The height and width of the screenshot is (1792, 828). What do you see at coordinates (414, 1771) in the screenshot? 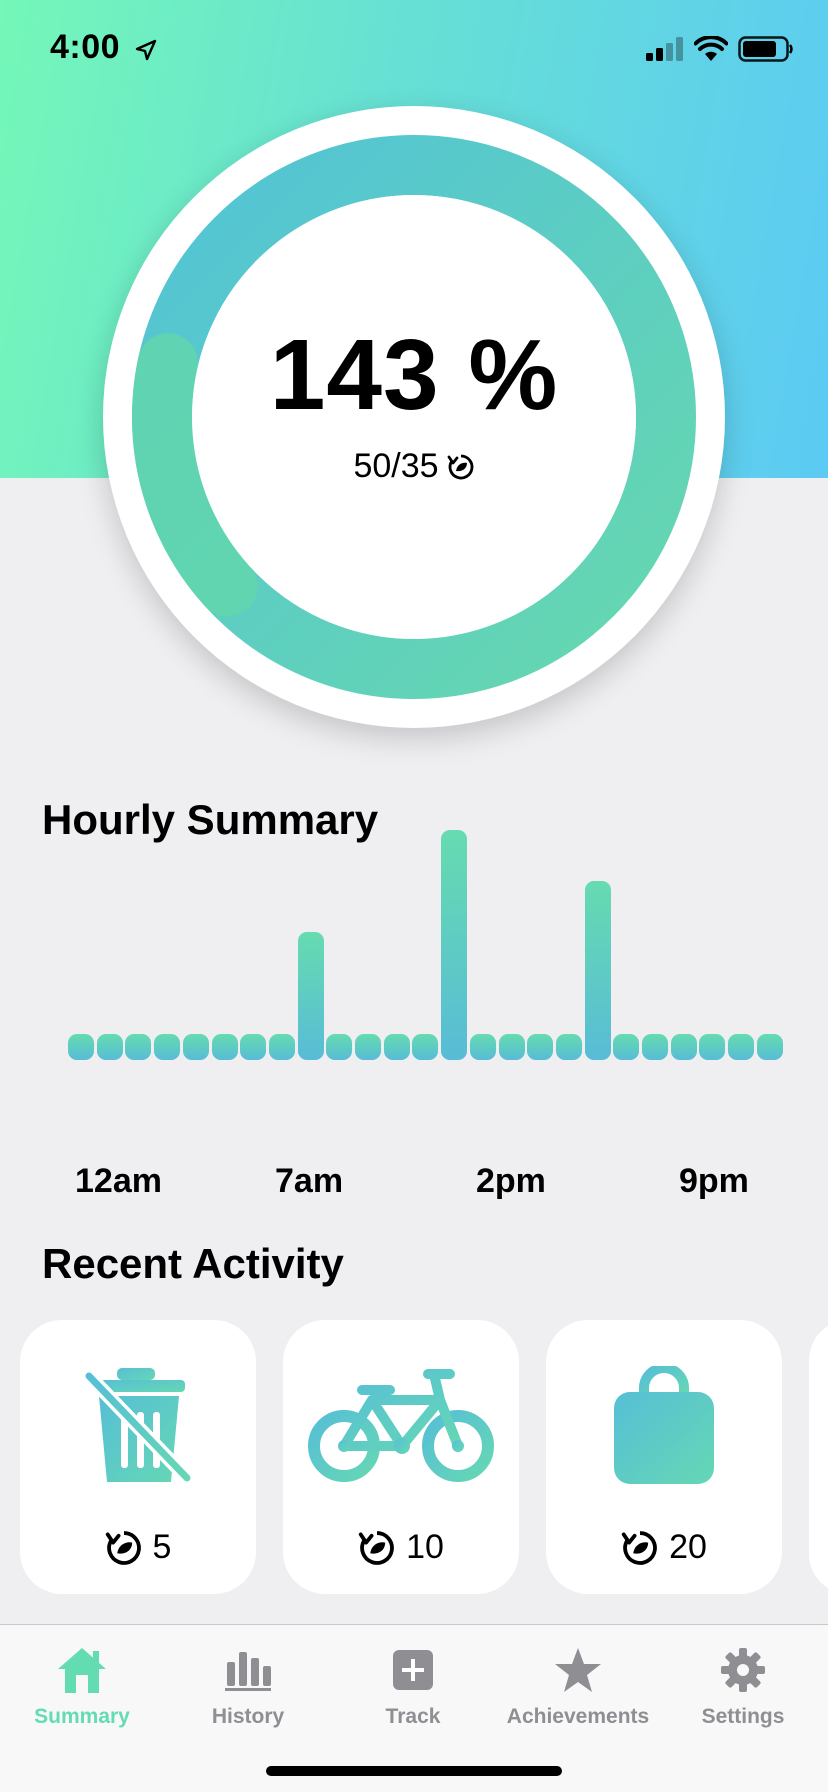
I see `home-indicator` at bounding box center [414, 1771].